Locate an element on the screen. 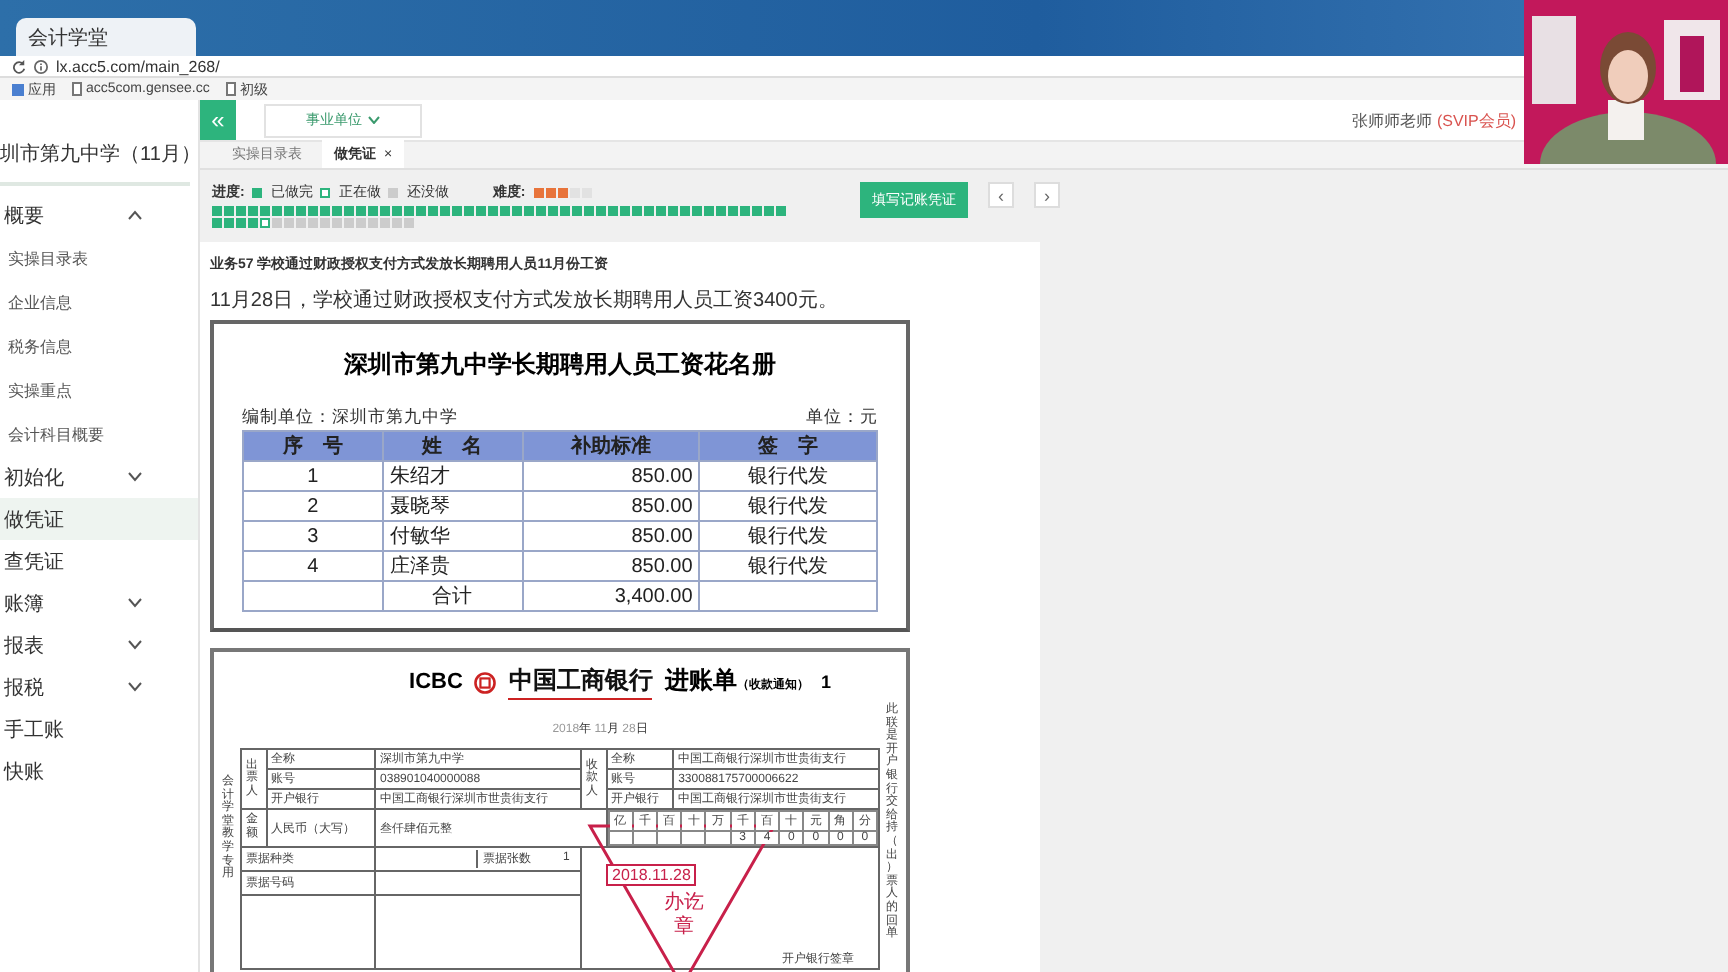 Image resolution: width=1728 pixels, height=972 pixels. table-cell: 1 is located at coordinates (313, 476).